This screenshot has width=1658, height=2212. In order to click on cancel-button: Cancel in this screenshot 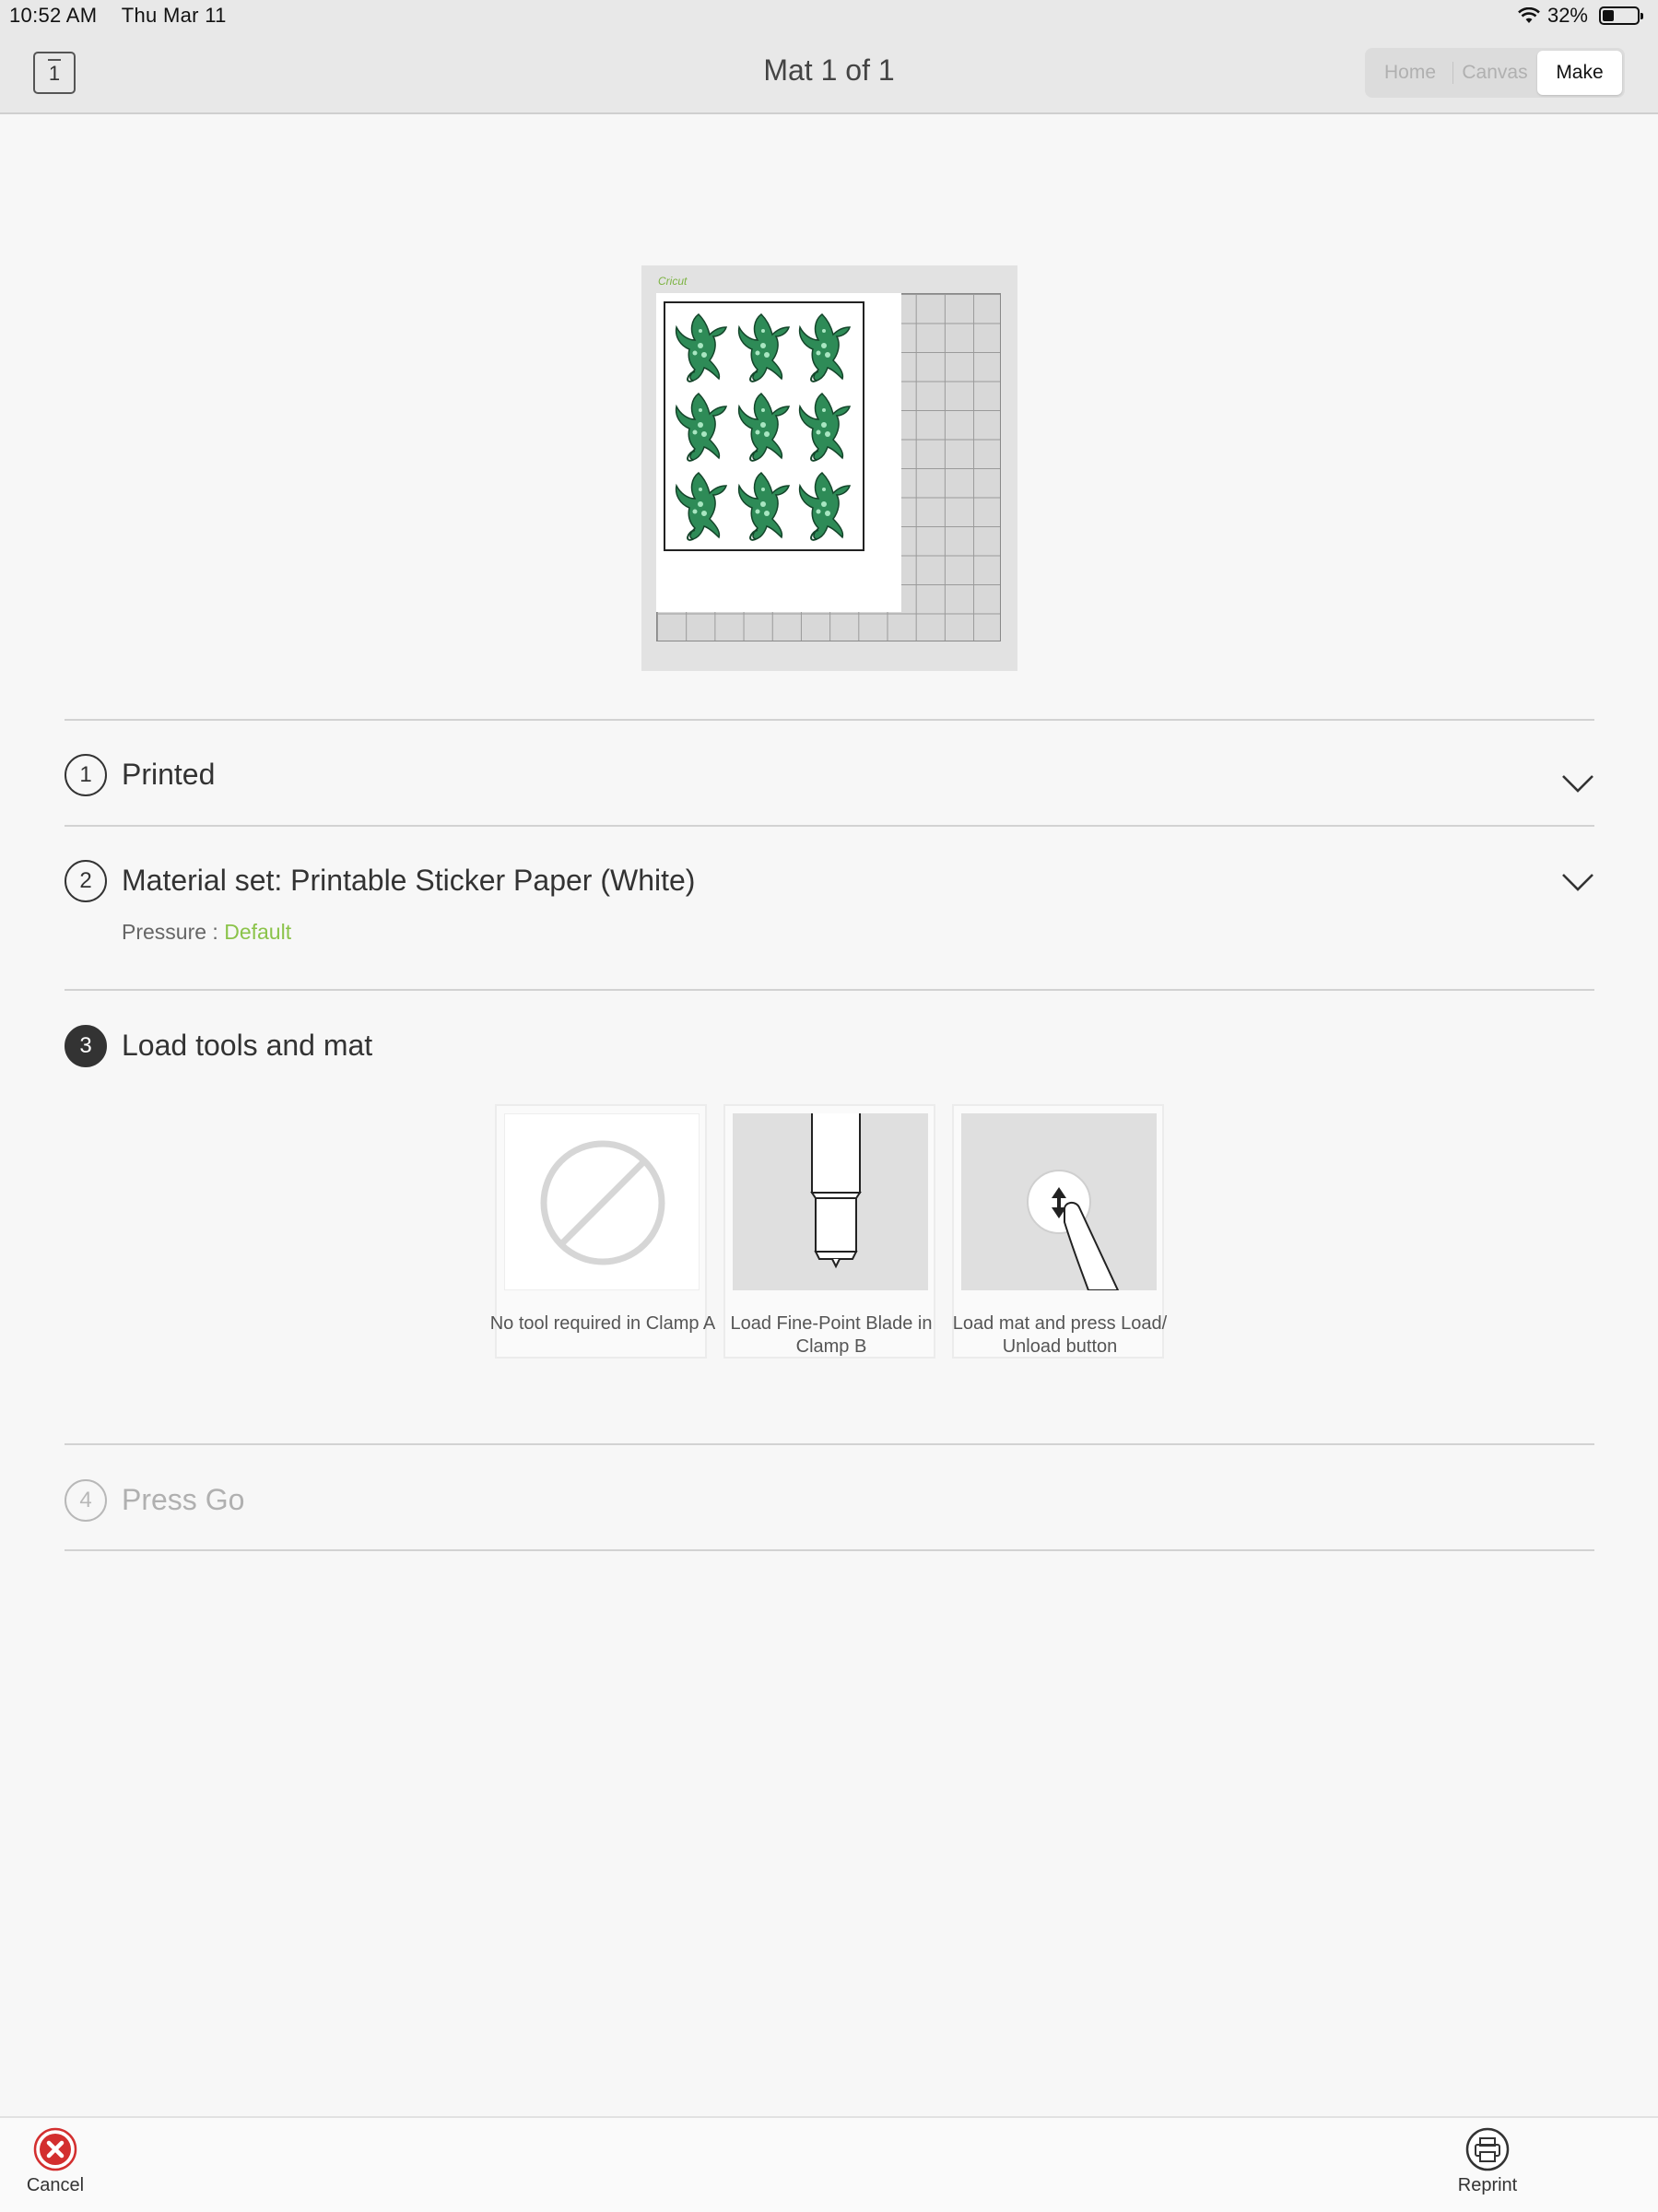, I will do `click(55, 2161)`.